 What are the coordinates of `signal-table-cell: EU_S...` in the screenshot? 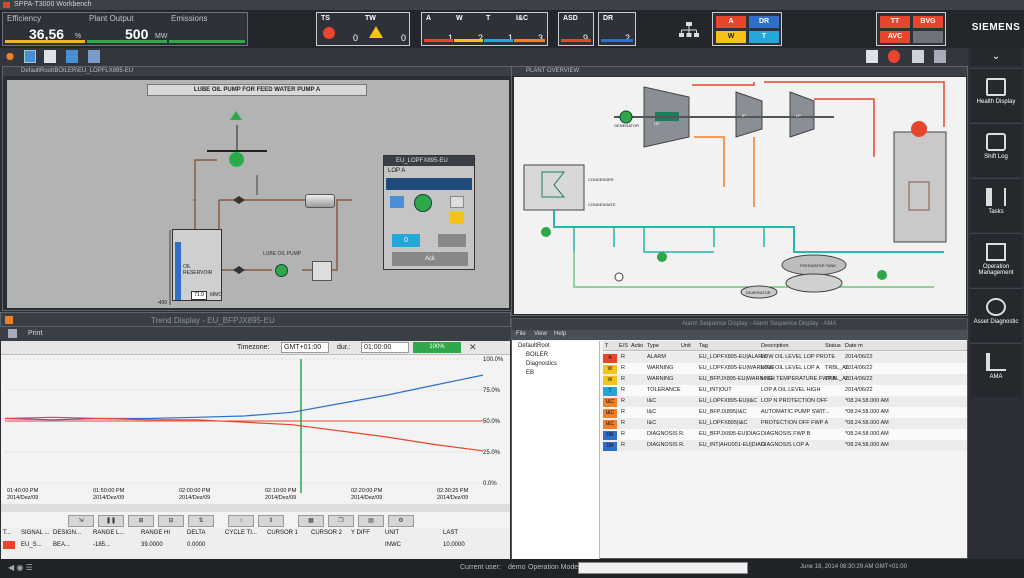 It's located at (31, 545).